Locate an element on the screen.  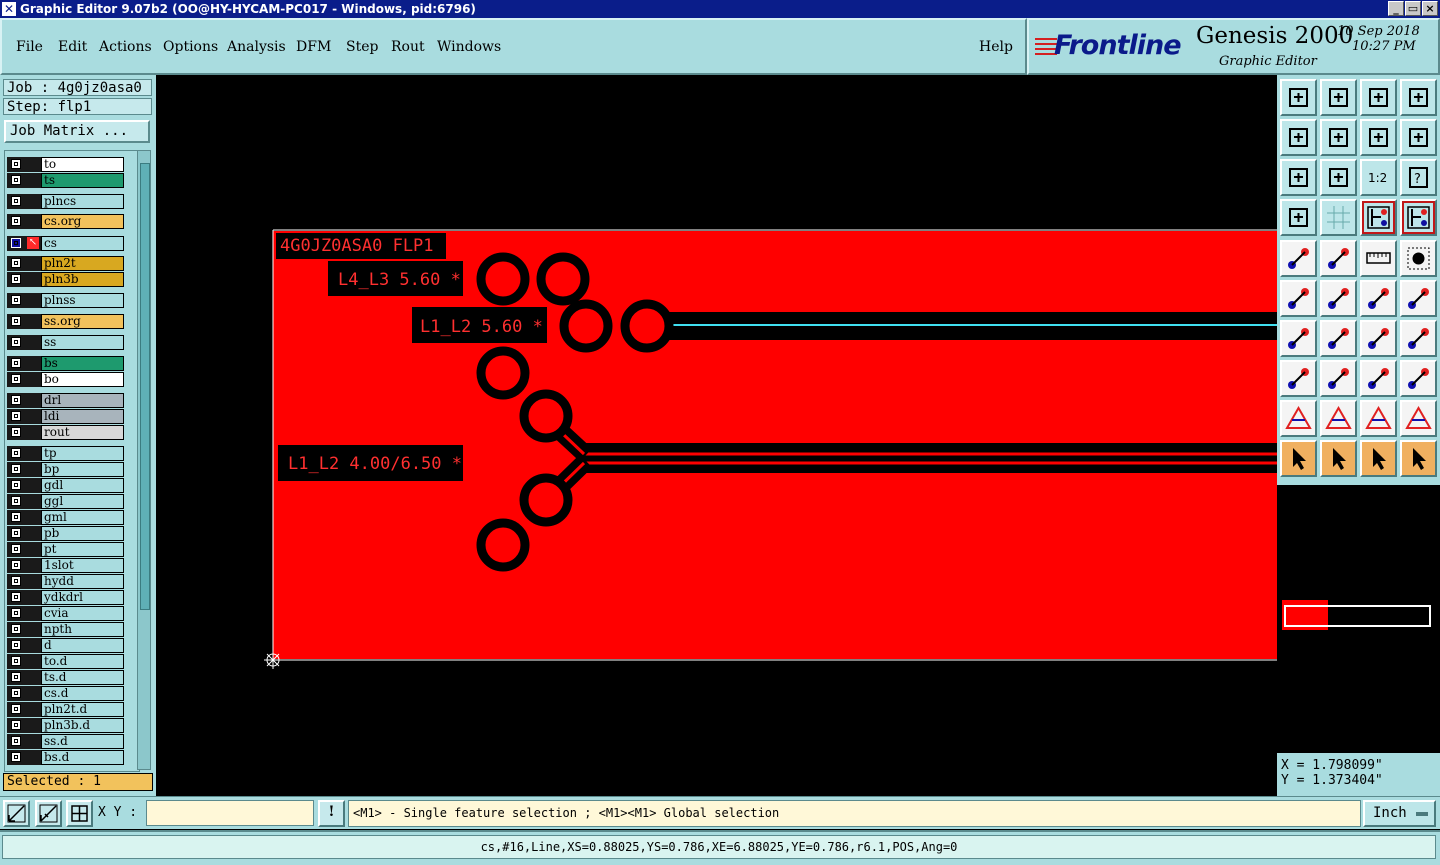
layer-row-ts: ts is located at coordinates (67, 180).